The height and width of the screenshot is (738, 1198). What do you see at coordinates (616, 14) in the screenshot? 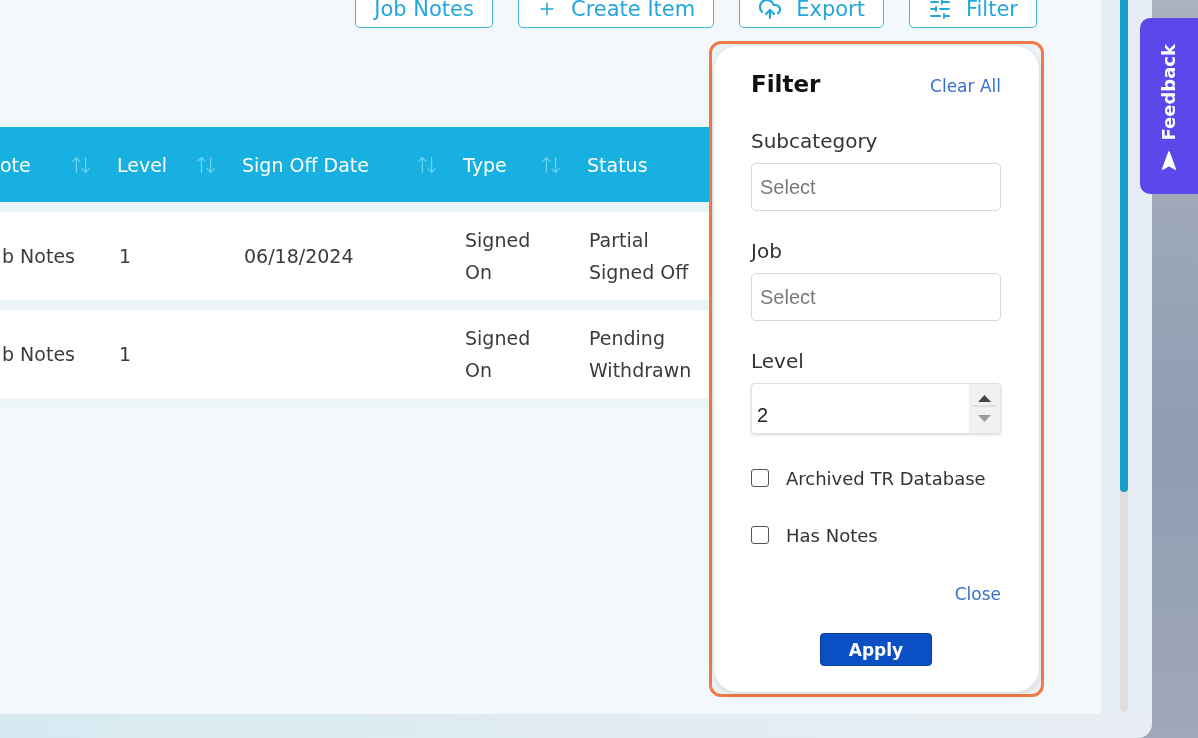
I see `toolbar-button: Create Item` at bounding box center [616, 14].